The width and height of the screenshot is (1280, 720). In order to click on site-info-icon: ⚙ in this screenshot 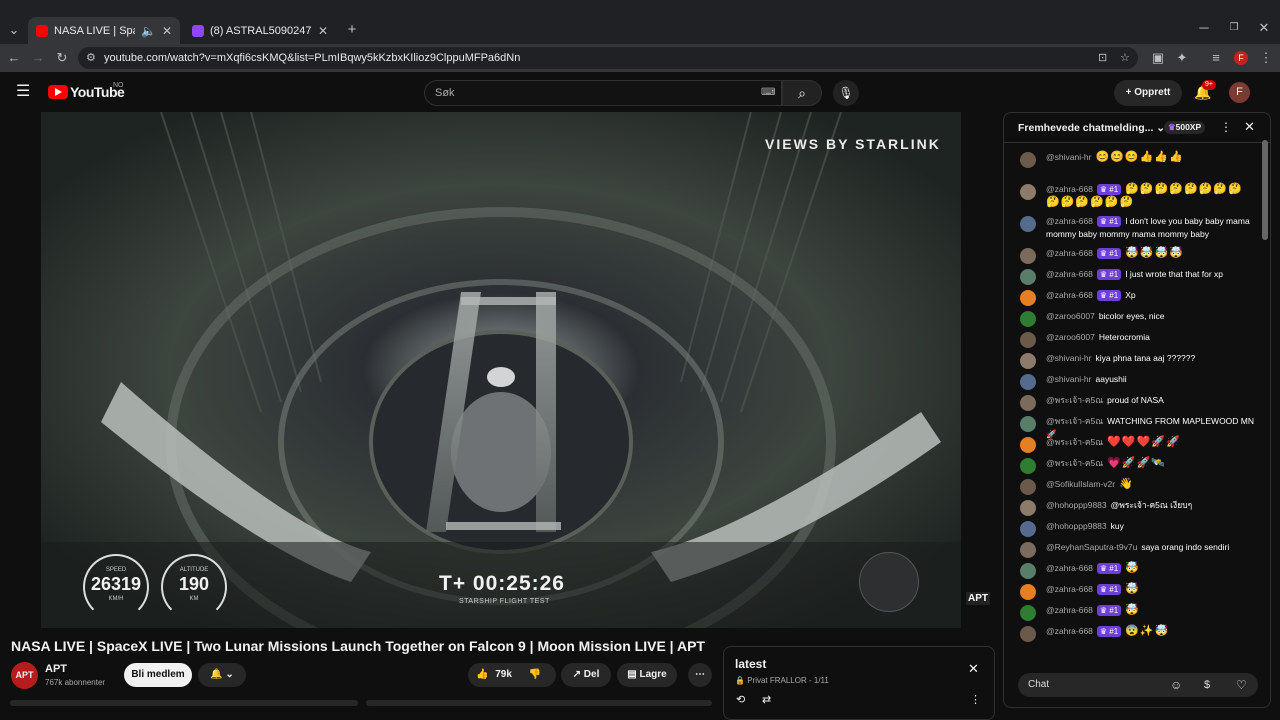, I will do `click(91, 58)`.